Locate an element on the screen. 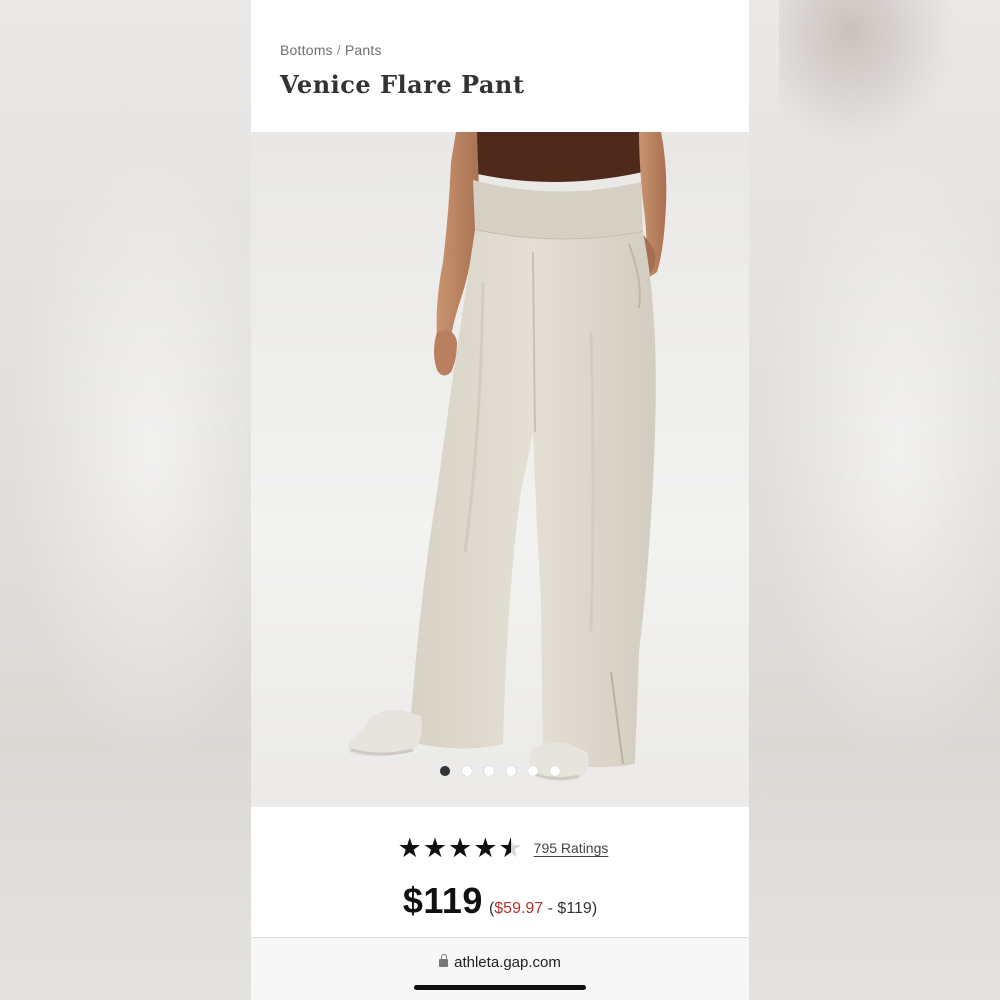 The height and width of the screenshot is (1000, 1000). product-price: $119 is located at coordinates (442, 900).